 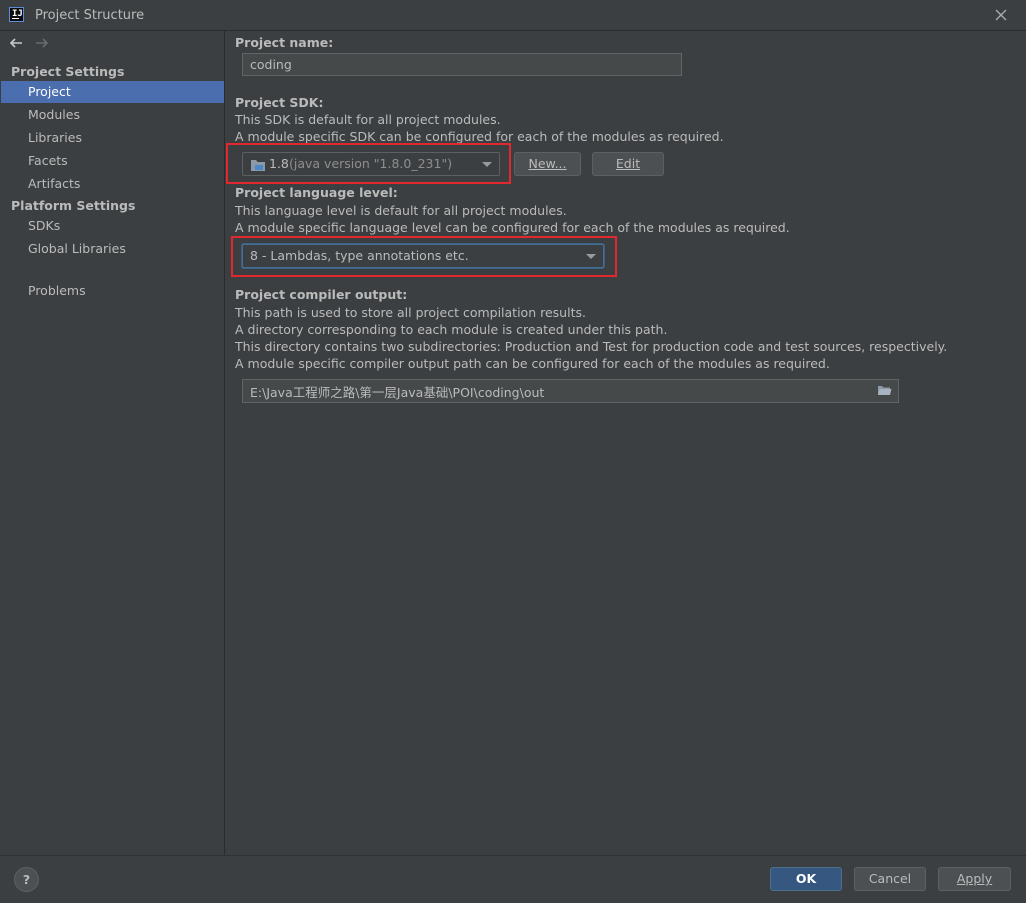 What do you see at coordinates (284, 42) in the screenshot?
I see `project-name-label: Project name:` at bounding box center [284, 42].